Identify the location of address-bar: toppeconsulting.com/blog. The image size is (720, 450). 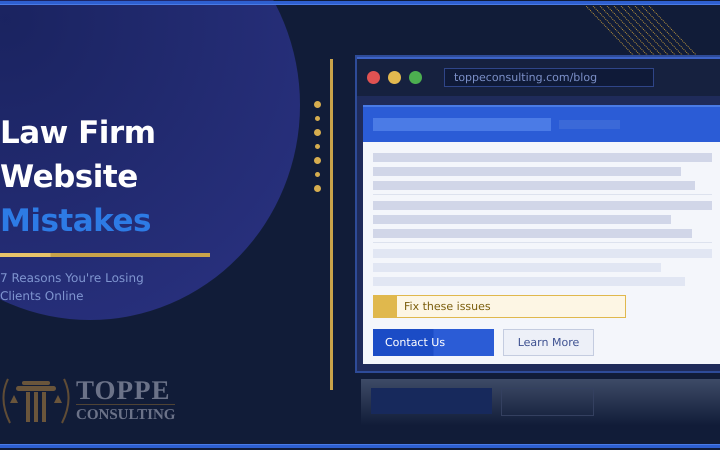
(549, 77).